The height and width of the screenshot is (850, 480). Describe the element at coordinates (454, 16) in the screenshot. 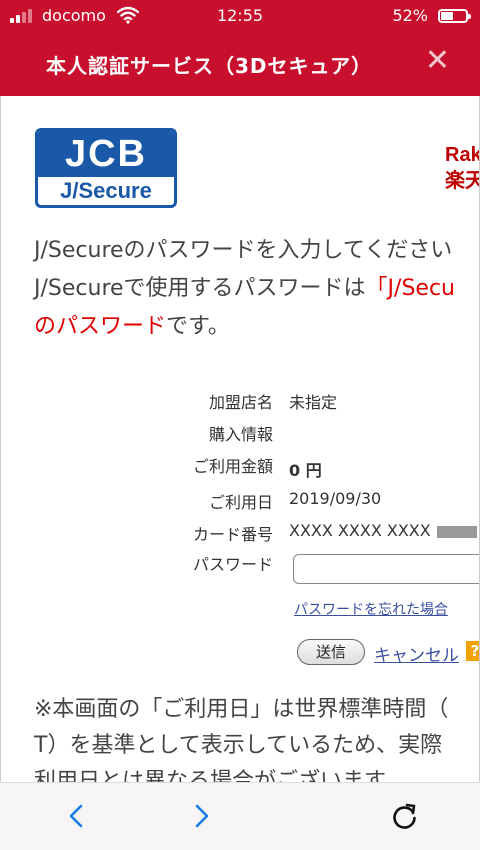

I see `battery-icon` at that location.